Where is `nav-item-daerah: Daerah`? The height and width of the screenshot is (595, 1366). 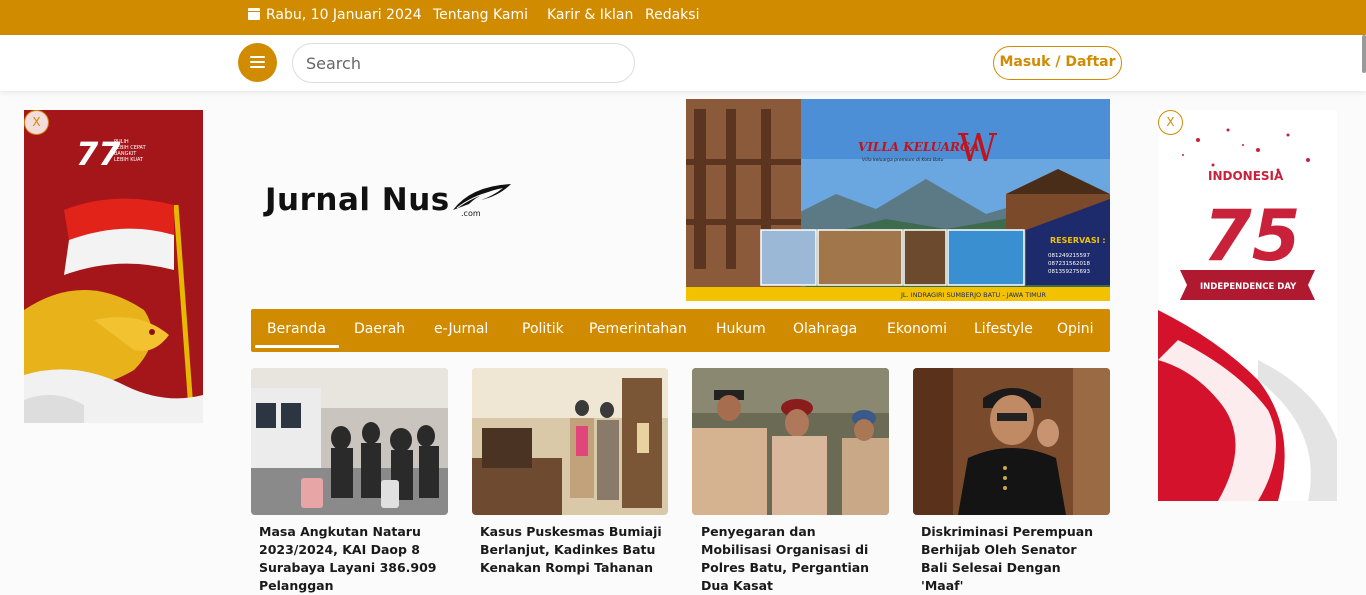
nav-item-daerah: Daerah is located at coordinates (379, 330).